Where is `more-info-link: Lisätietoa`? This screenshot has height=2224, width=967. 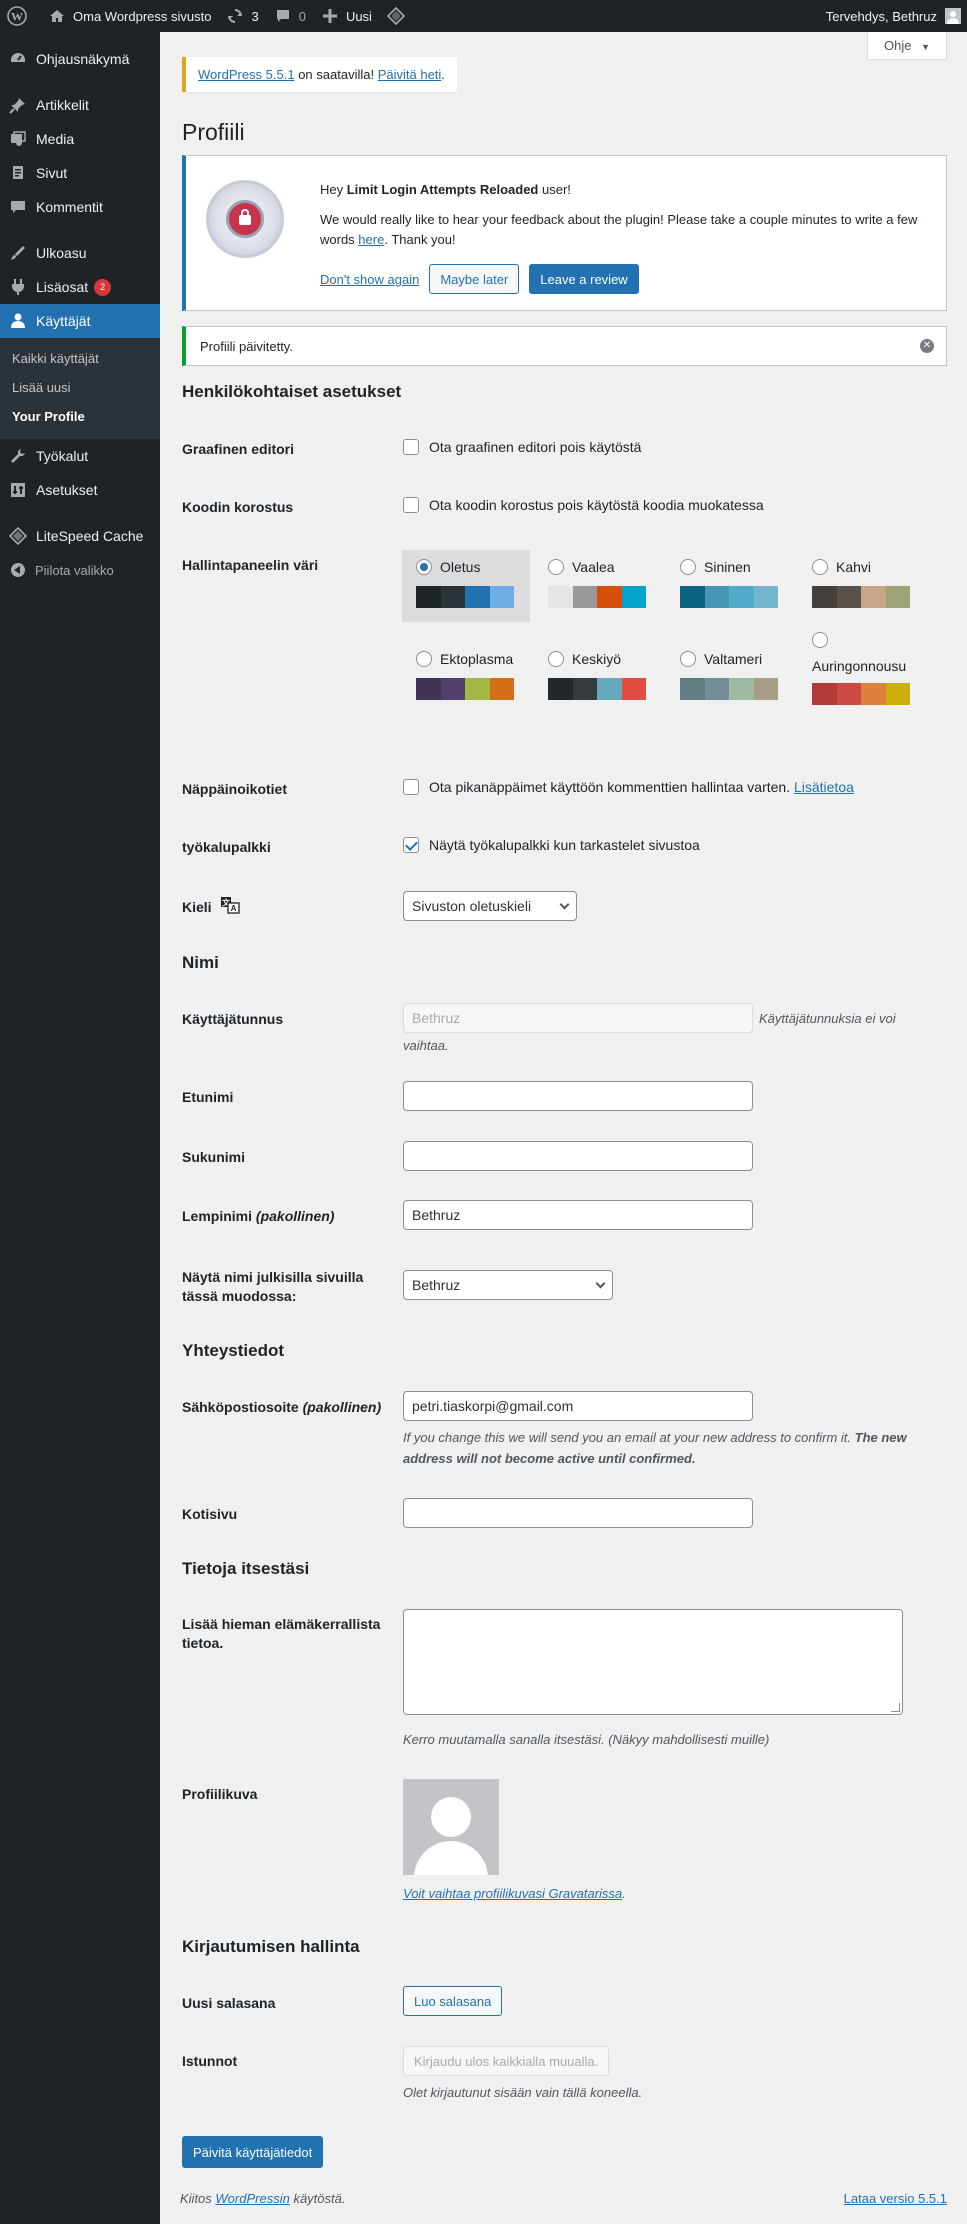 more-info-link: Lisätietoa is located at coordinates (824, 787).